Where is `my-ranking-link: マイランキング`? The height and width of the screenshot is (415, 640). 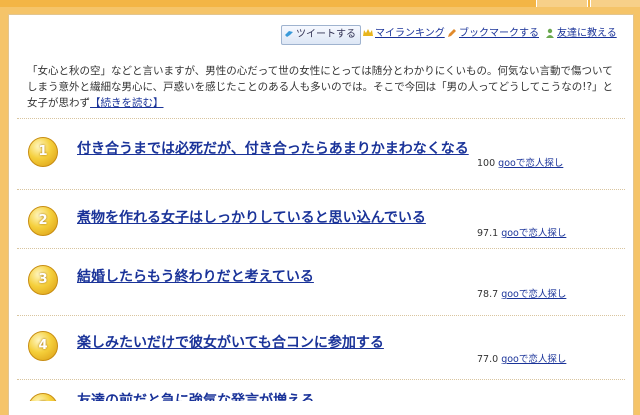 my-ranking-link: マイランキング is located at coordinates (403, 34).